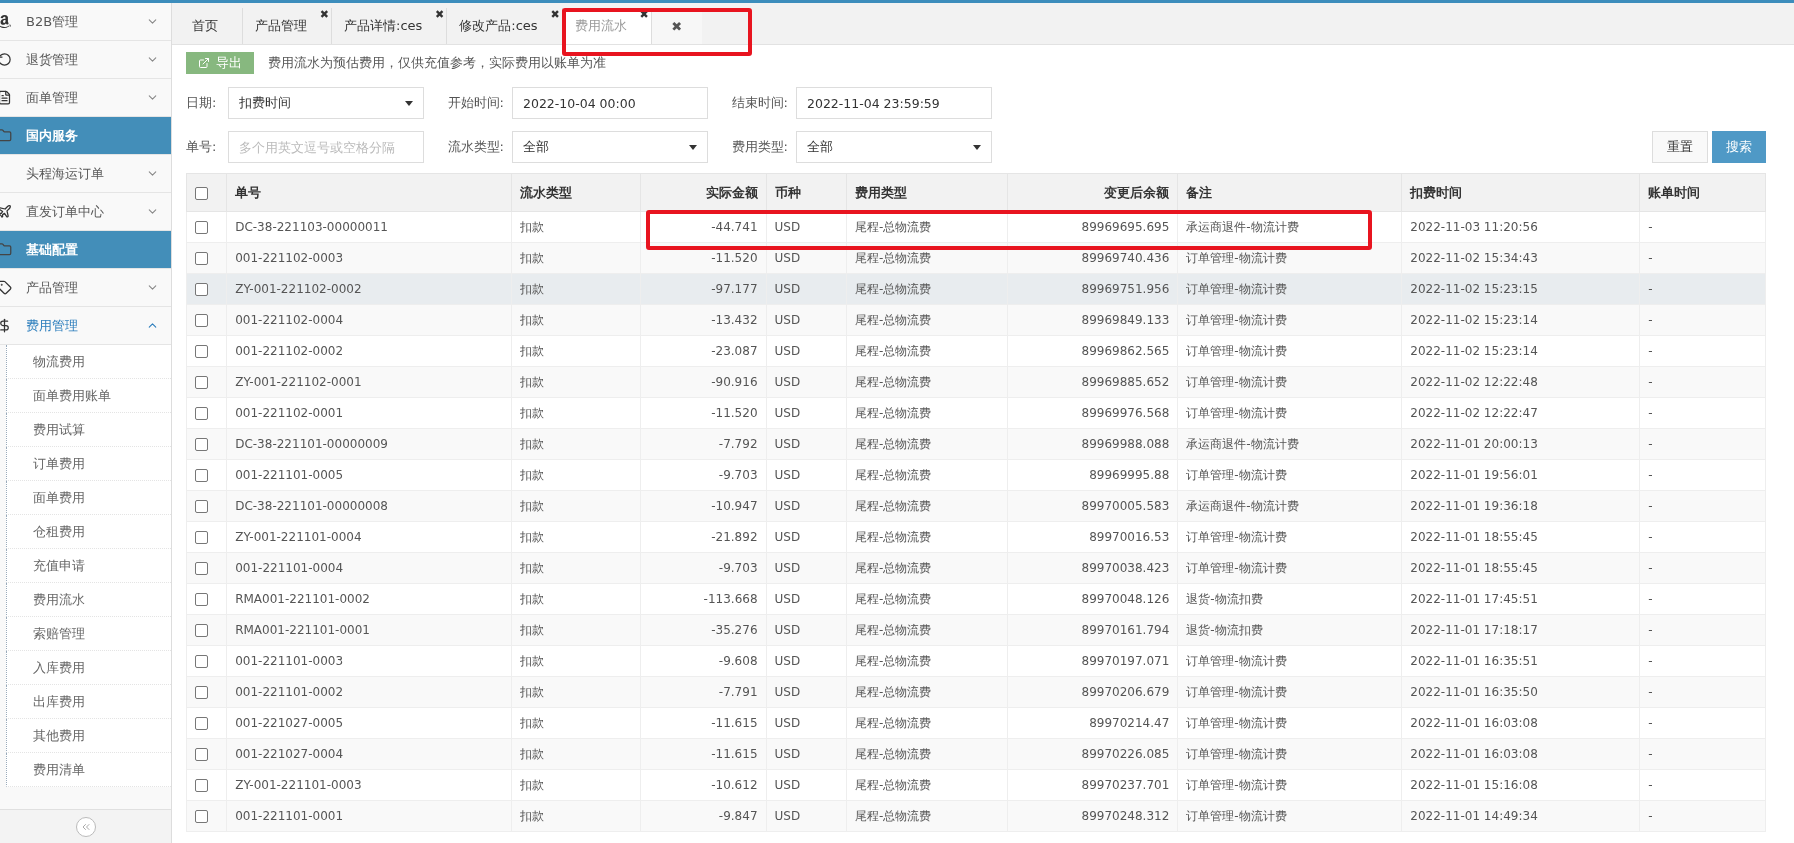 The height and width of the screenshot is (843, 1794). I want to click on table-row: 001-221102-0004 扣款 -13.432 USD 尾程-总物流费 89969849.133 订单管理-物流计费 2022-11-02 15:23:14 -, so click(976, 320).